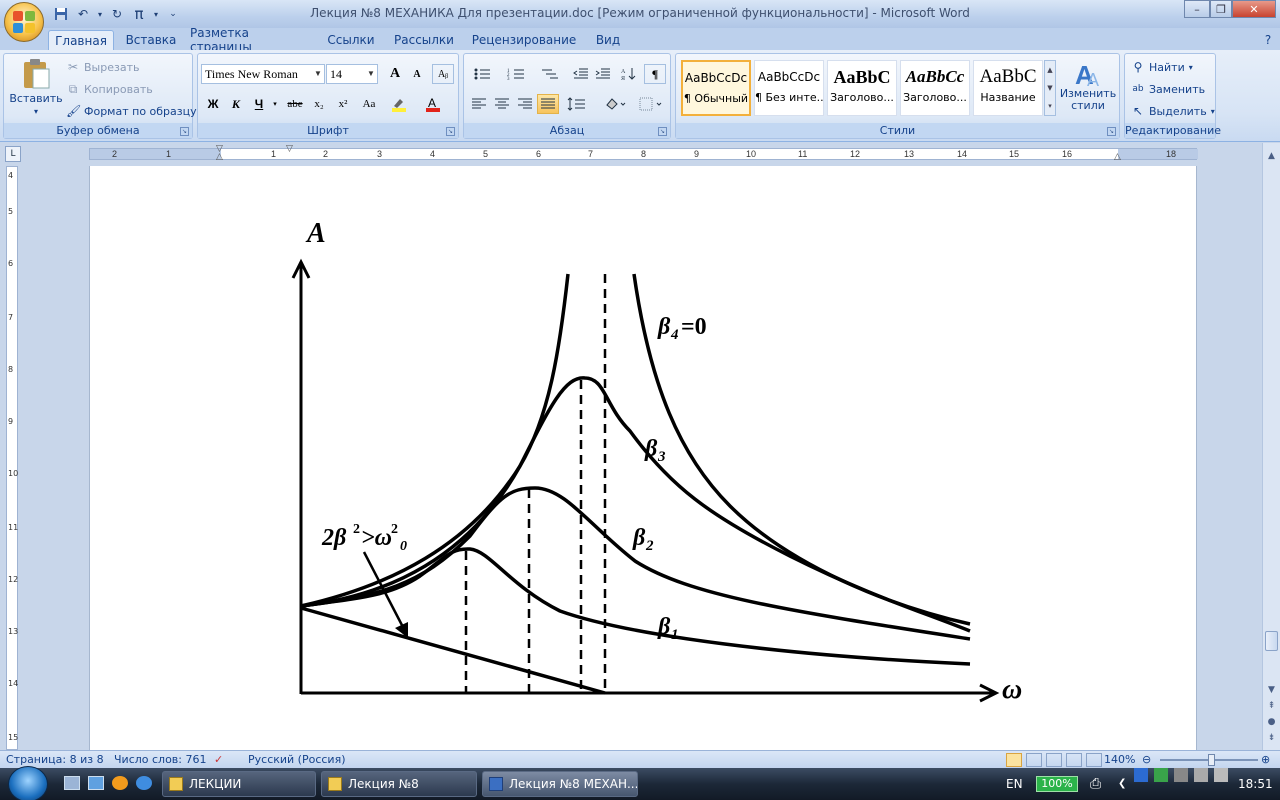 The height and width of the screenshot is (800, 1280). I want to click on hanging-indent-marker: △, so click(219, 157).